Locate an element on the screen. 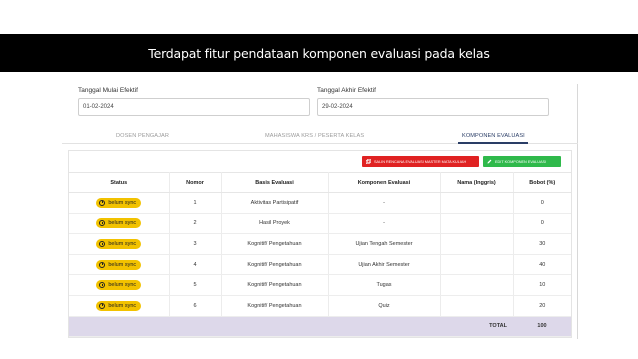 The height and width of the screenshot is (359, 638). copy-icon is located at coordinates (368, 161).